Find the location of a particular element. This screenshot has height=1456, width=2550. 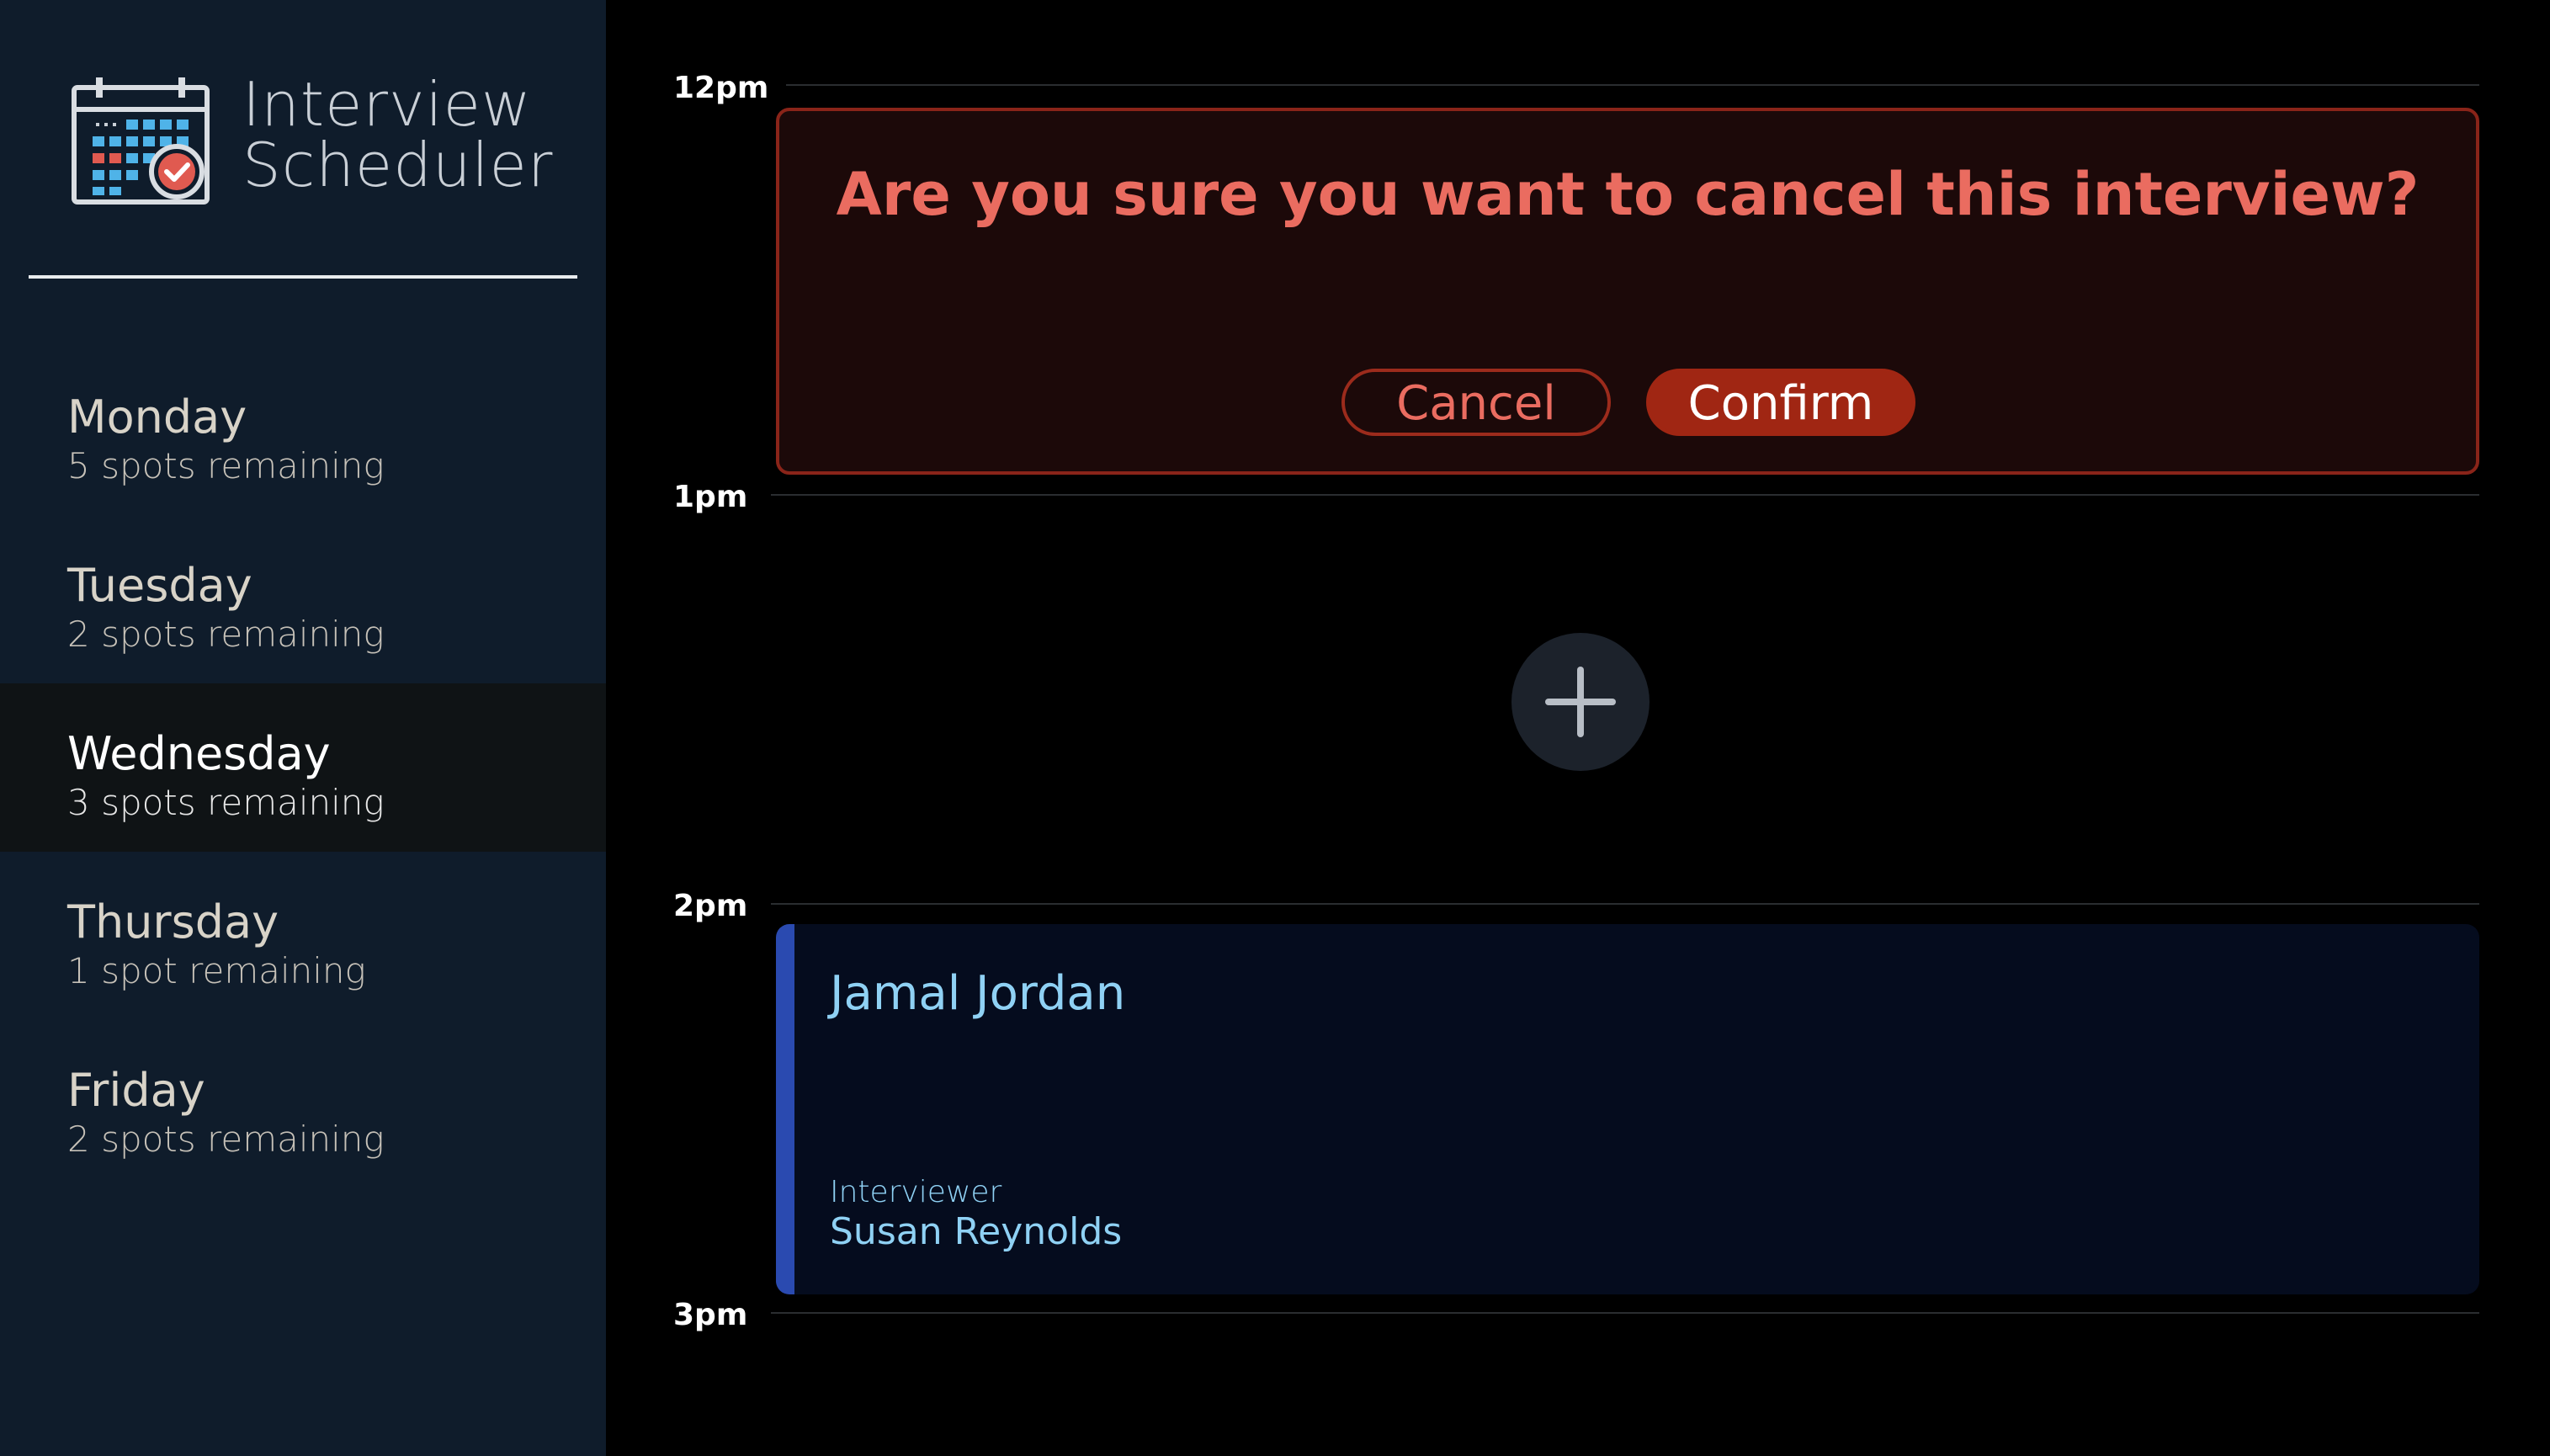

day-spots: 3 spots remaining is located at coordinates (226, 803).